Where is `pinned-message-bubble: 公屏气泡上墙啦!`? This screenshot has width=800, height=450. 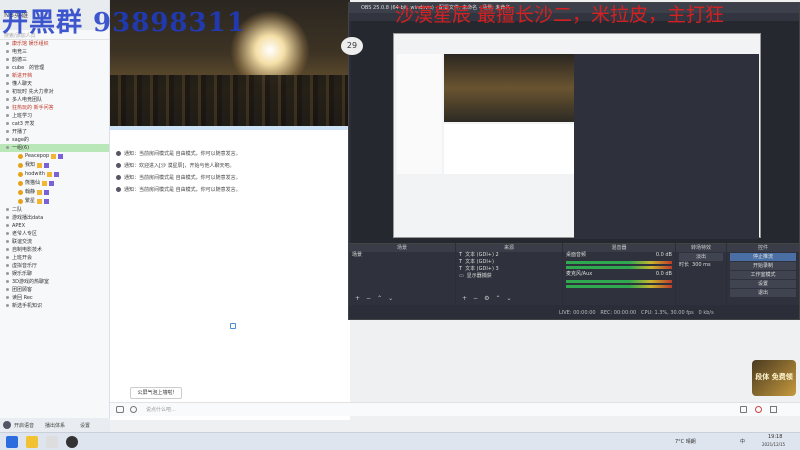
pinned-message-bubble: 公屏气泡上墙啦! is located at coordinates (156, 393).